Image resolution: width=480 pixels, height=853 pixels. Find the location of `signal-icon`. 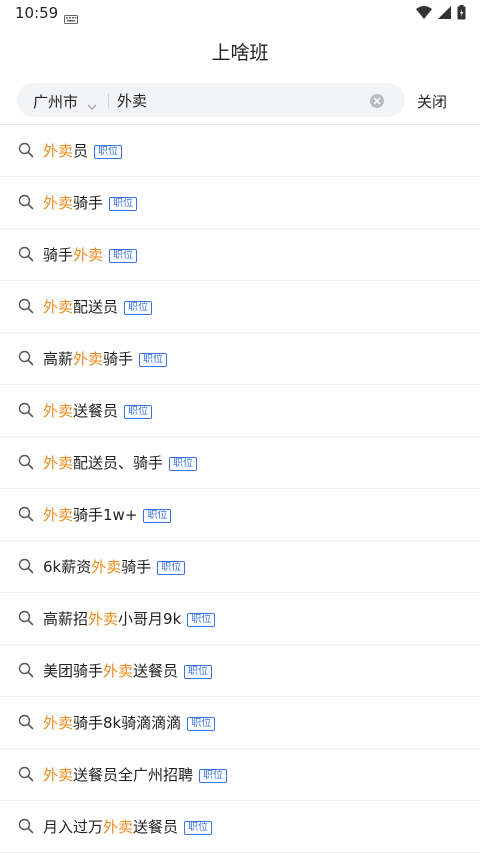

signal-icon is located at coordinates (444, 12).